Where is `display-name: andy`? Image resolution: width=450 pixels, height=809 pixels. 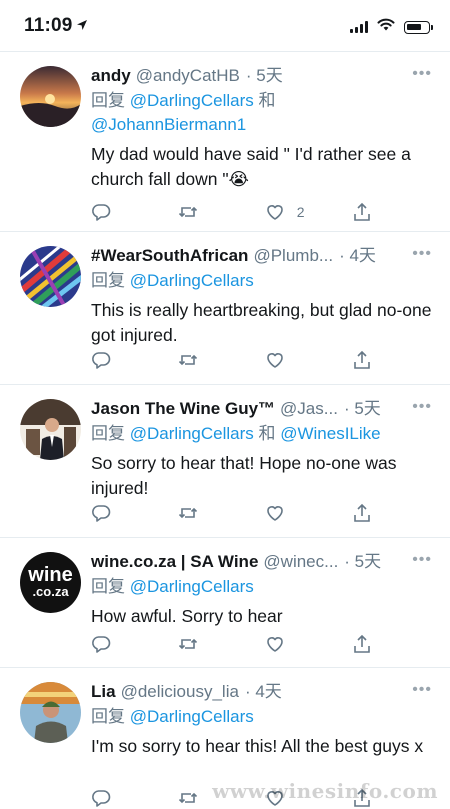
display-name: andy is located at coordinates (111, 76).